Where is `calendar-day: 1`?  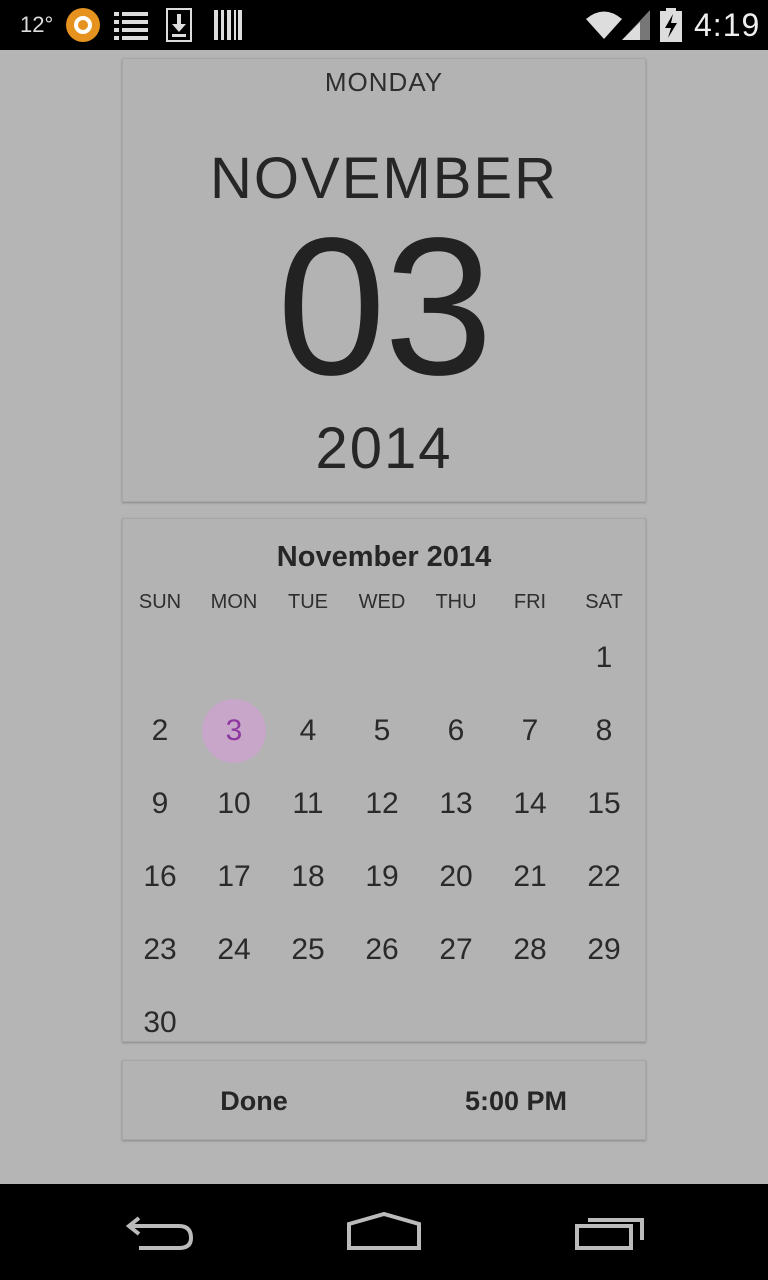
calendar-day: 1 is located at coordinates (604, 658).